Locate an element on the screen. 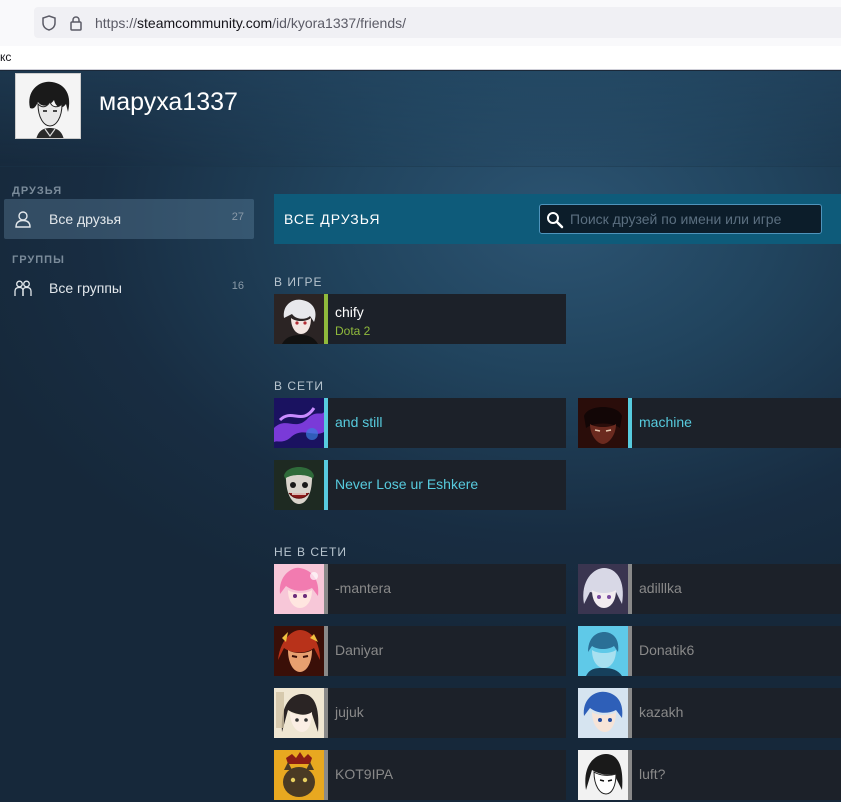  friend-name: Daniyar is located at coordinates (359, 650).